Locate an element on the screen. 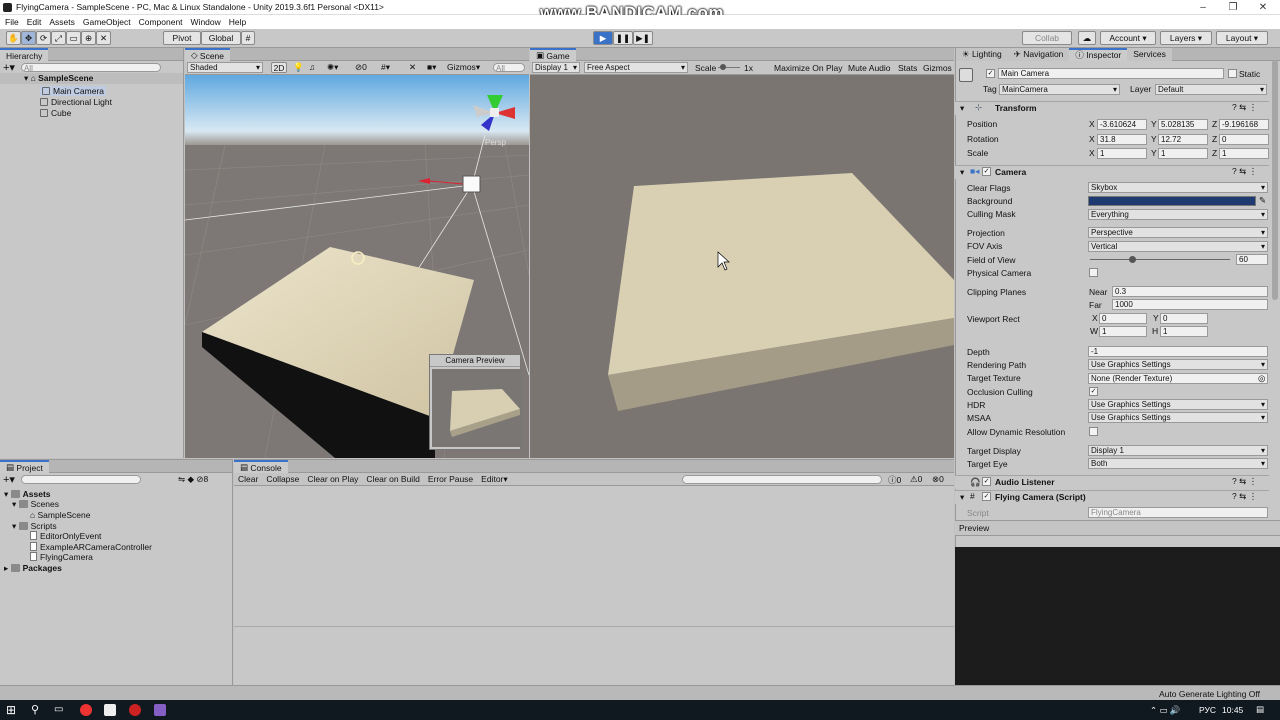 The height and width of the screenshot is (720, 1280). visual-studio-icon is located at coordinates (160, 710).